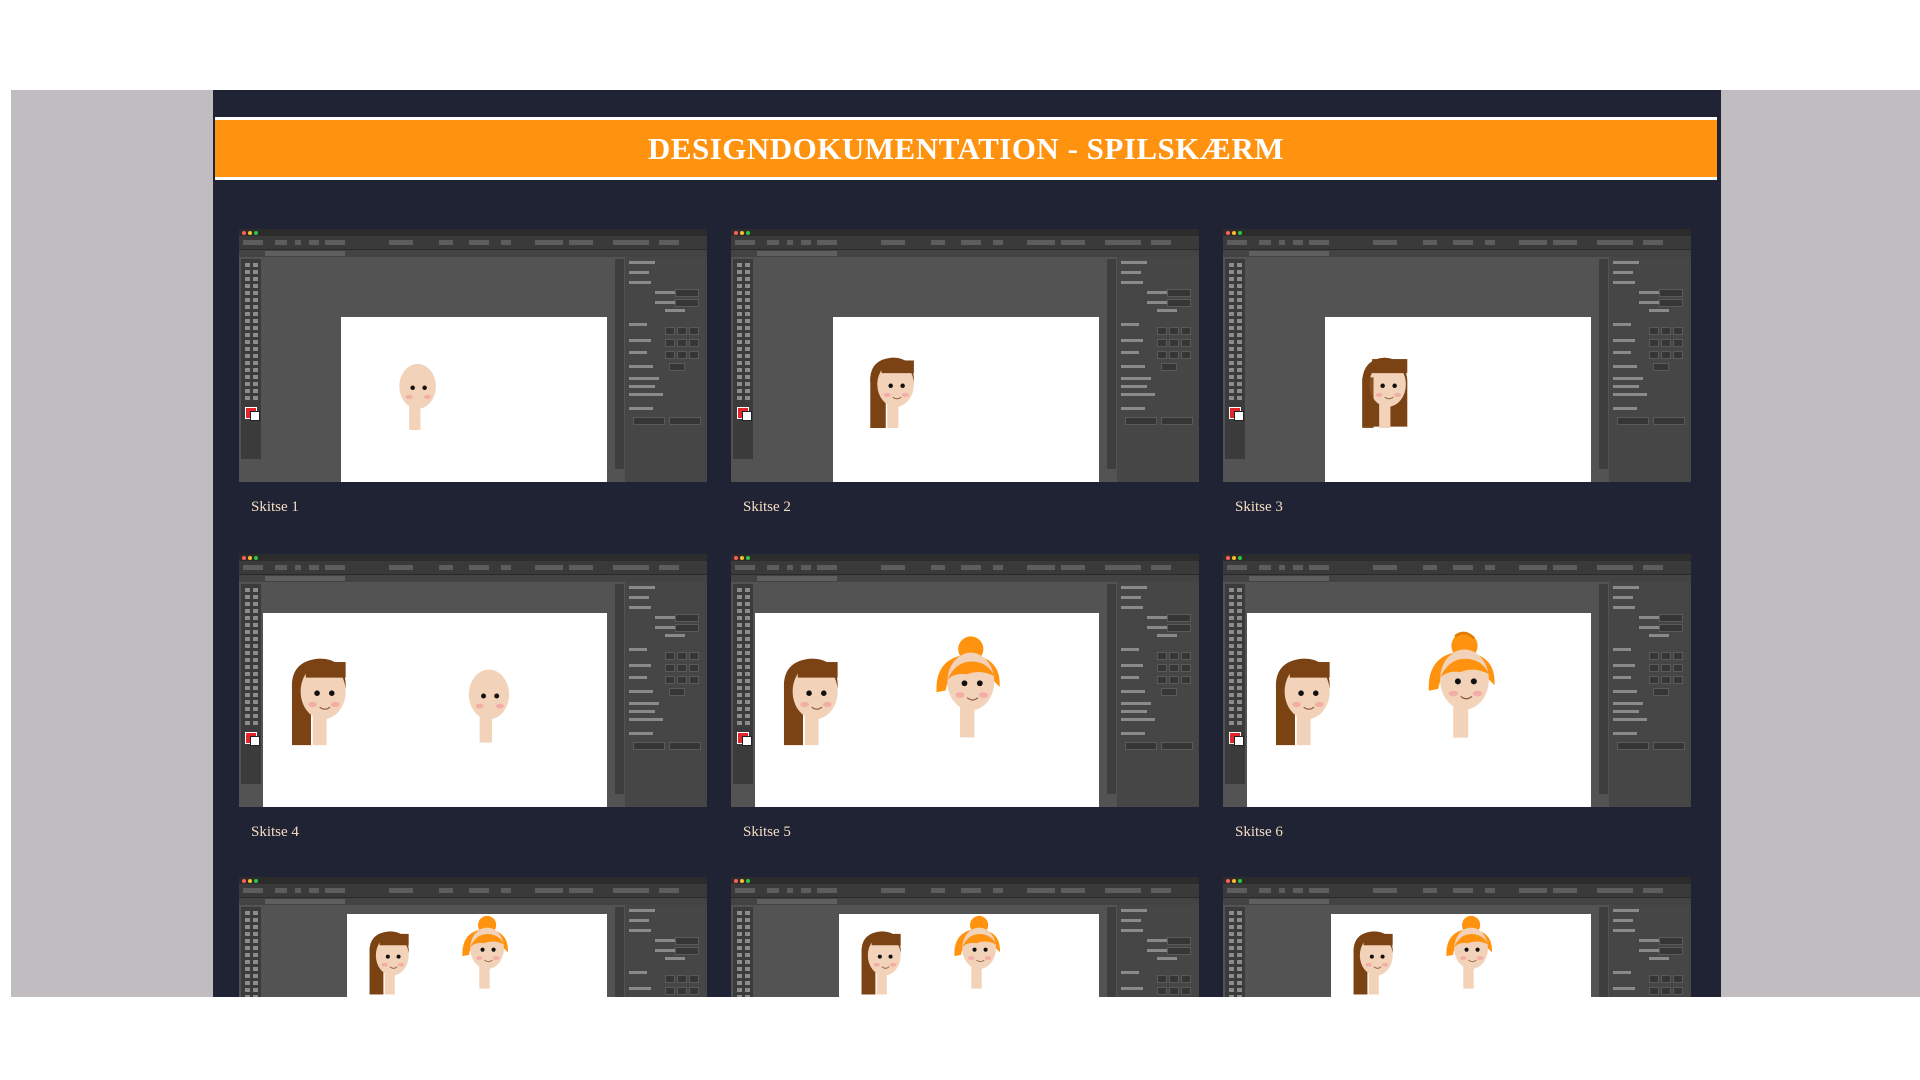  I want to click on sketch-caption: Skitse 6, so click(1259, 832).